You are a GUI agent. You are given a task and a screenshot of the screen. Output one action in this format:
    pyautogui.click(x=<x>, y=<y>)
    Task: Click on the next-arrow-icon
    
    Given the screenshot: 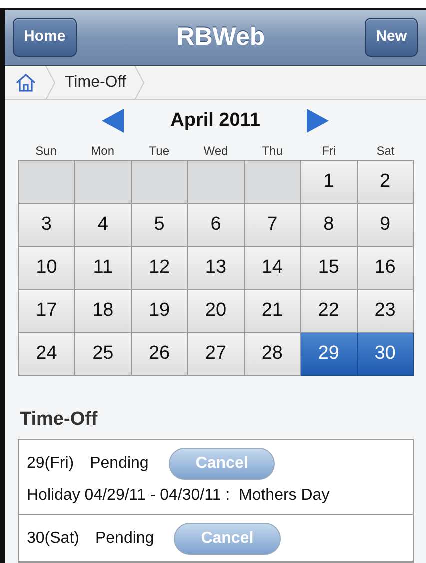 What is the action you would take?
    pyautogui.click(x=318, y=121)
    